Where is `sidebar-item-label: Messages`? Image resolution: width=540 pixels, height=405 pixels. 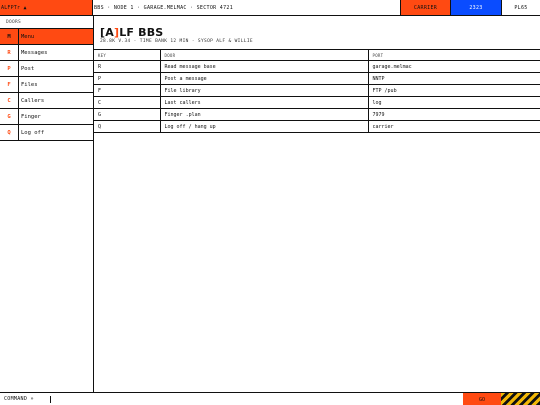
sidebar-item-label: Messages is located at coordinates (34, 52).